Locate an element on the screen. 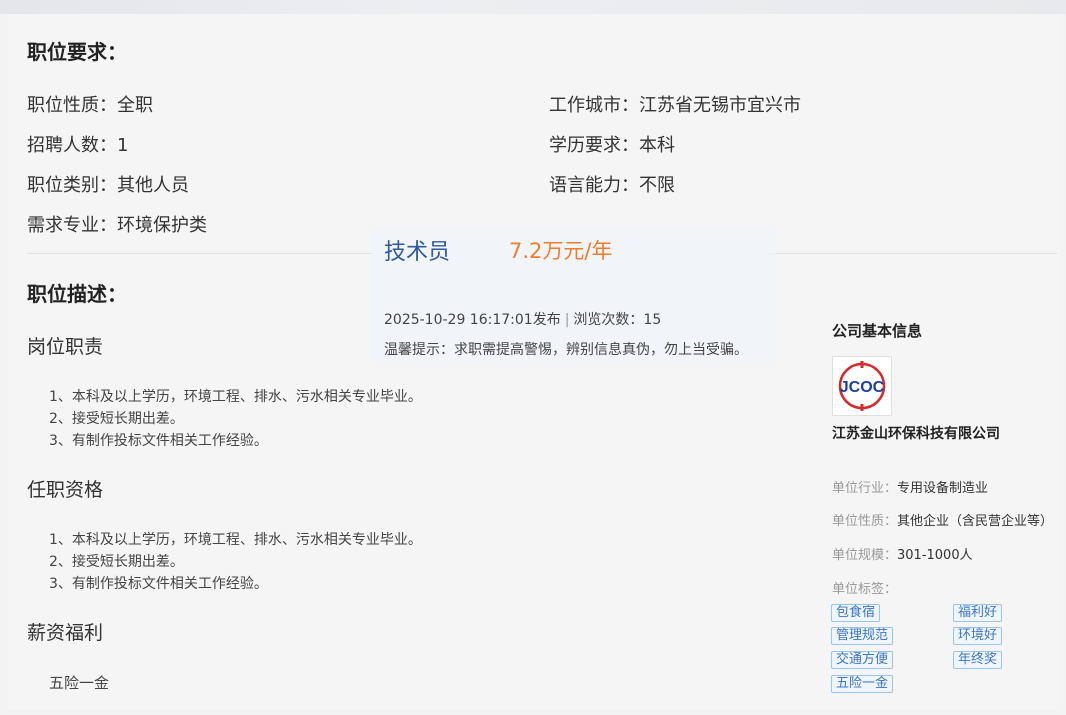 This screenshot has height=715, width=1066. work-city-row: 工作城市：江苏省无锡市宜兴市 is located at coordinates (675, 104).